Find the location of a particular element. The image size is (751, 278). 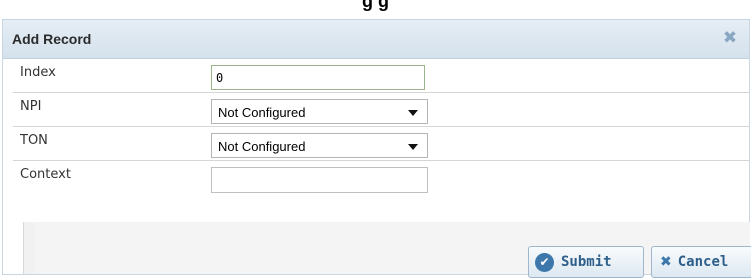

clipped-heading-text: g g is located at coordinates (375, 5).